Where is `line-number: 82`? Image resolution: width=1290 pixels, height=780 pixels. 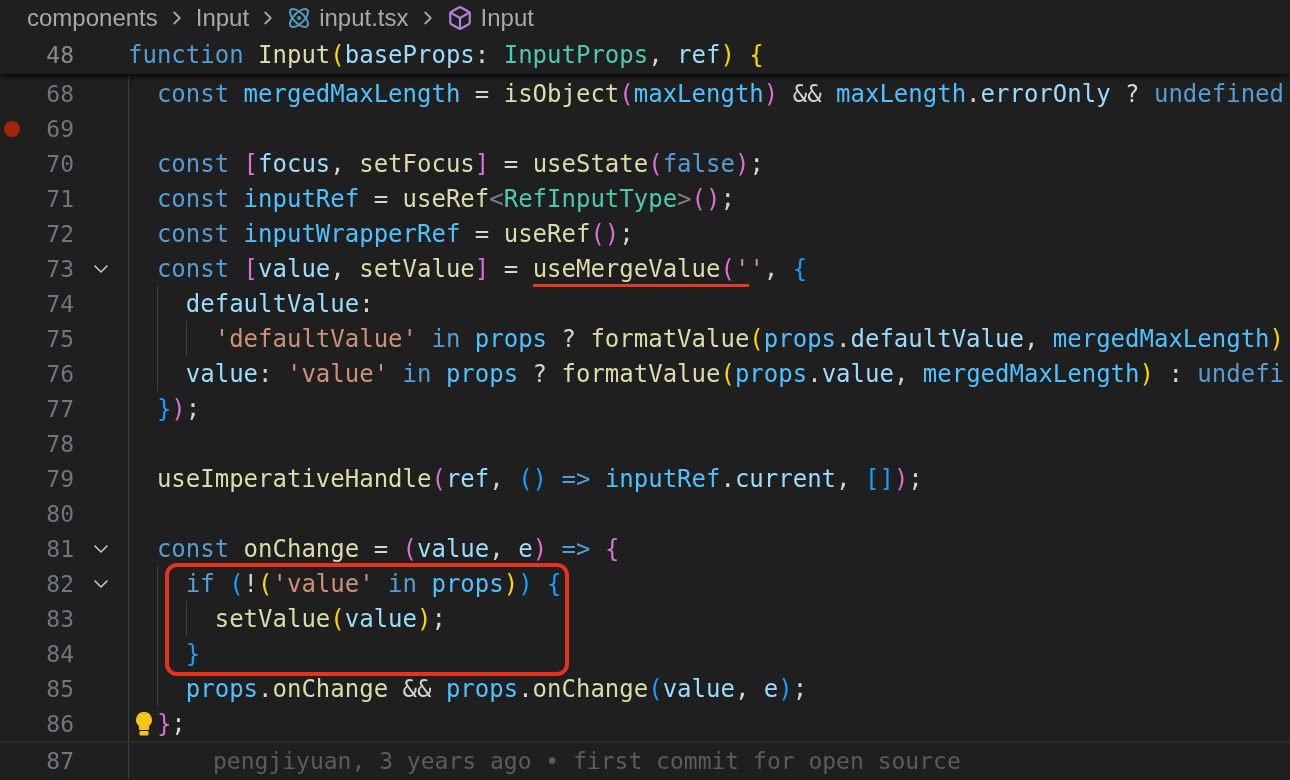
line-number: 82 is located at coordinates (59, 583).